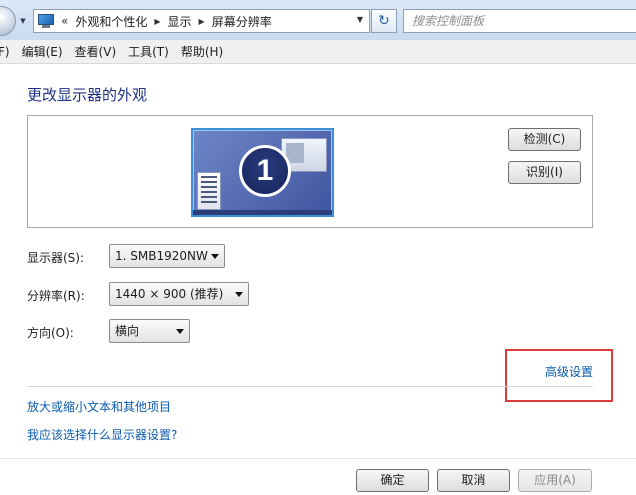 This screenshot has width=636, height=495. I want to click on resolution-label: 分辨率(R):, so click(56, 296).